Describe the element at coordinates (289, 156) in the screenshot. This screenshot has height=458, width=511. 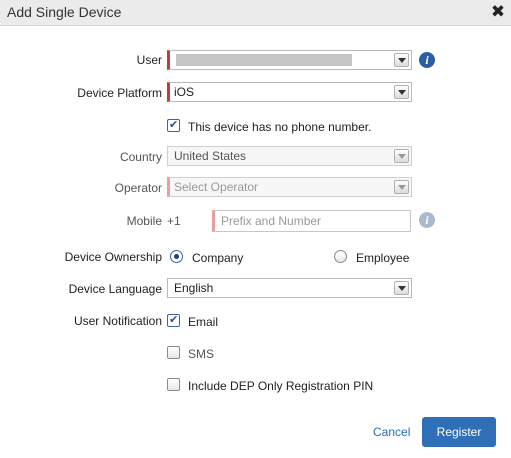
I see `country-select: United States` at that location.